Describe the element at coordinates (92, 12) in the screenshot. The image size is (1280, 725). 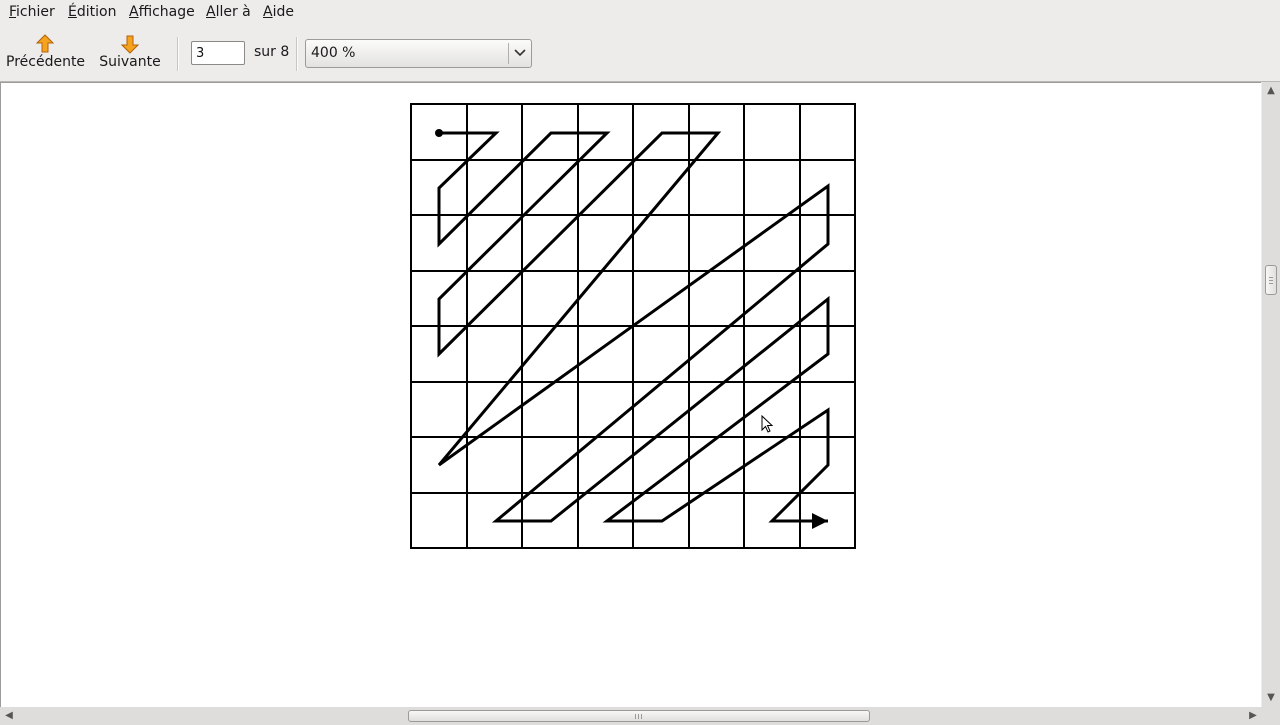
I see `menu-edition: Édition` at that location.